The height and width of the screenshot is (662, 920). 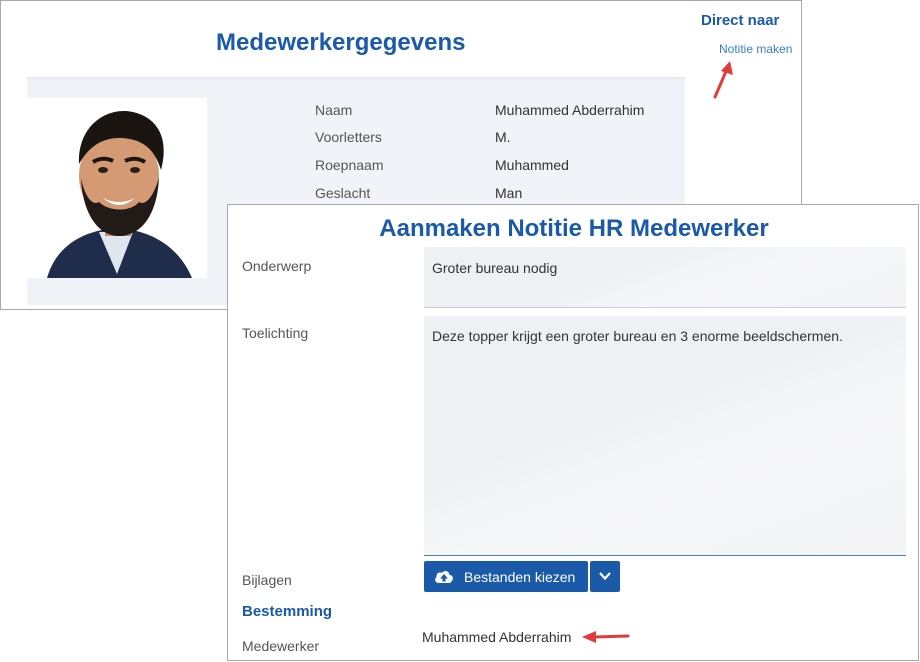 I want to click on chevron-down-icon, so click(x=605, y=576).